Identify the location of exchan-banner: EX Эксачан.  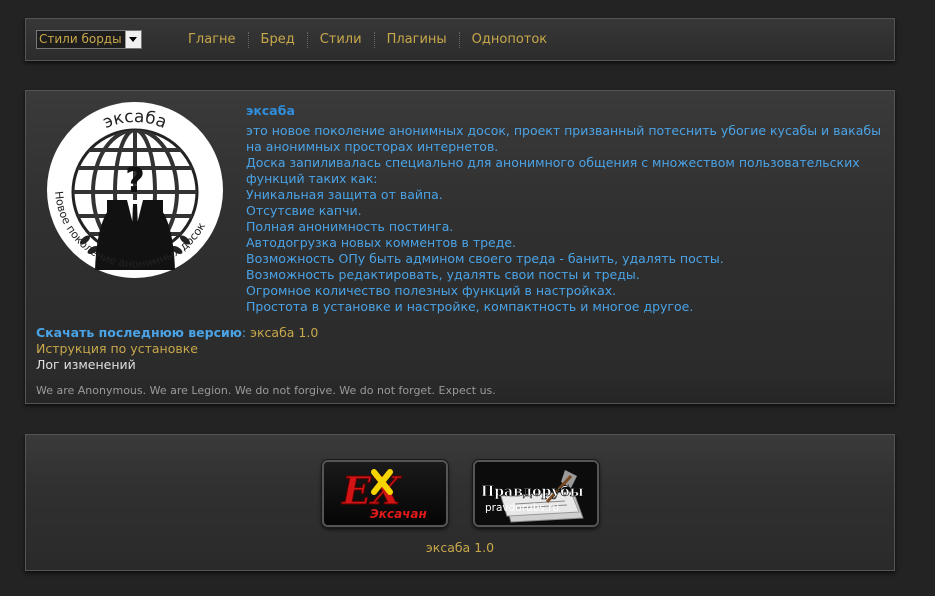
(385, 493).